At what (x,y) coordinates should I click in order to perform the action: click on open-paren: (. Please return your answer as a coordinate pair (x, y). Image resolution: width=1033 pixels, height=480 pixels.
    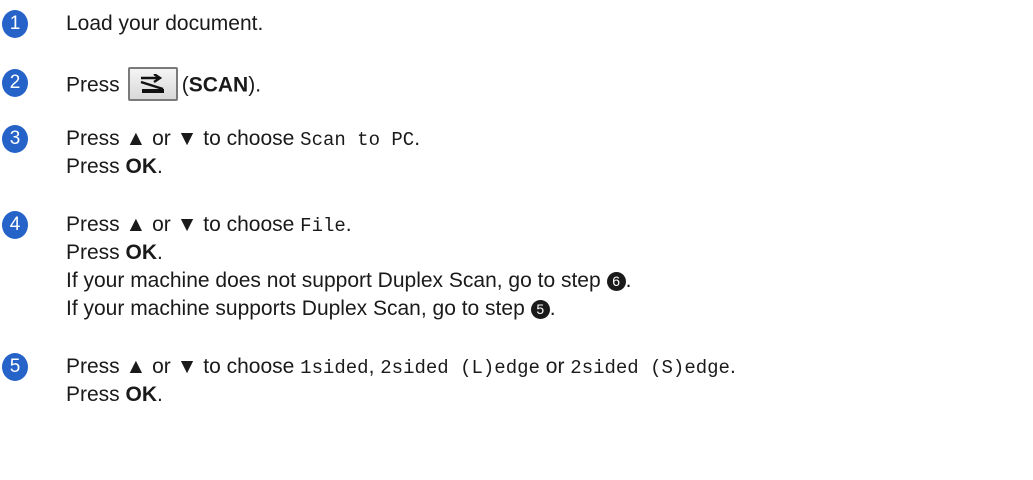
    Looking at the image, I should click on (185, 85).